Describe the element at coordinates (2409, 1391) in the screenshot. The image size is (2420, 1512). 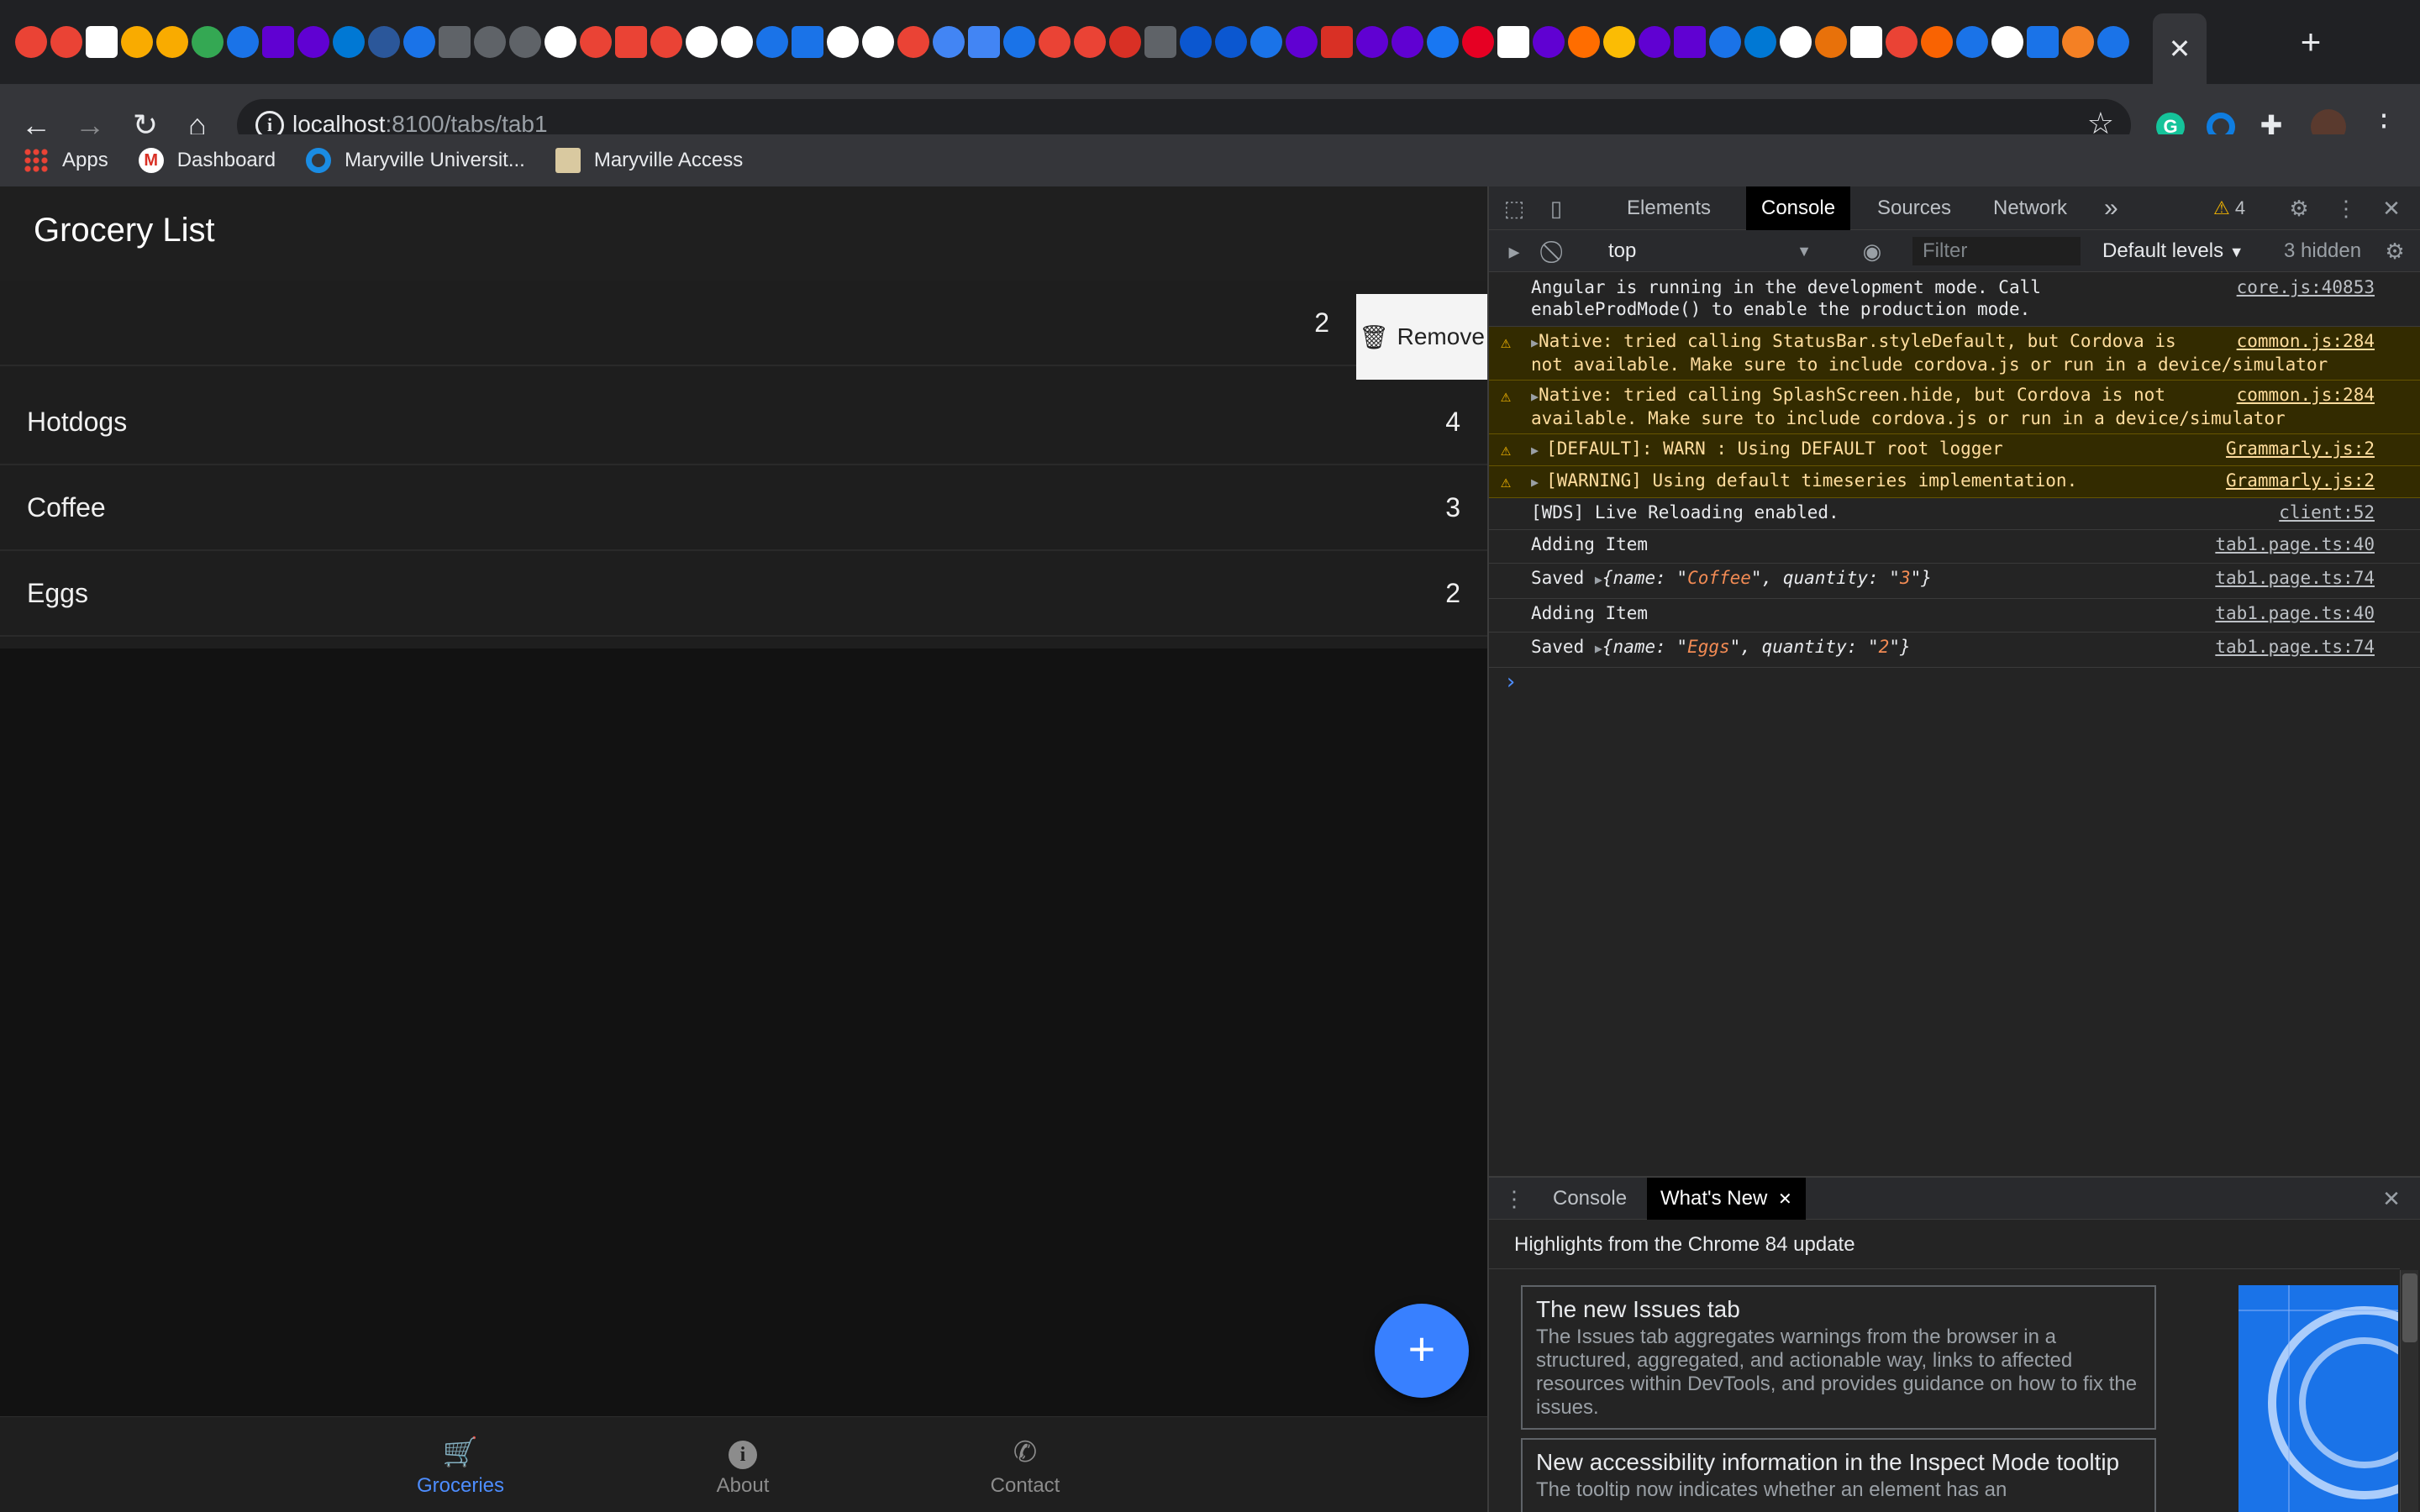
I see `drawer-scrollbar` at that location.